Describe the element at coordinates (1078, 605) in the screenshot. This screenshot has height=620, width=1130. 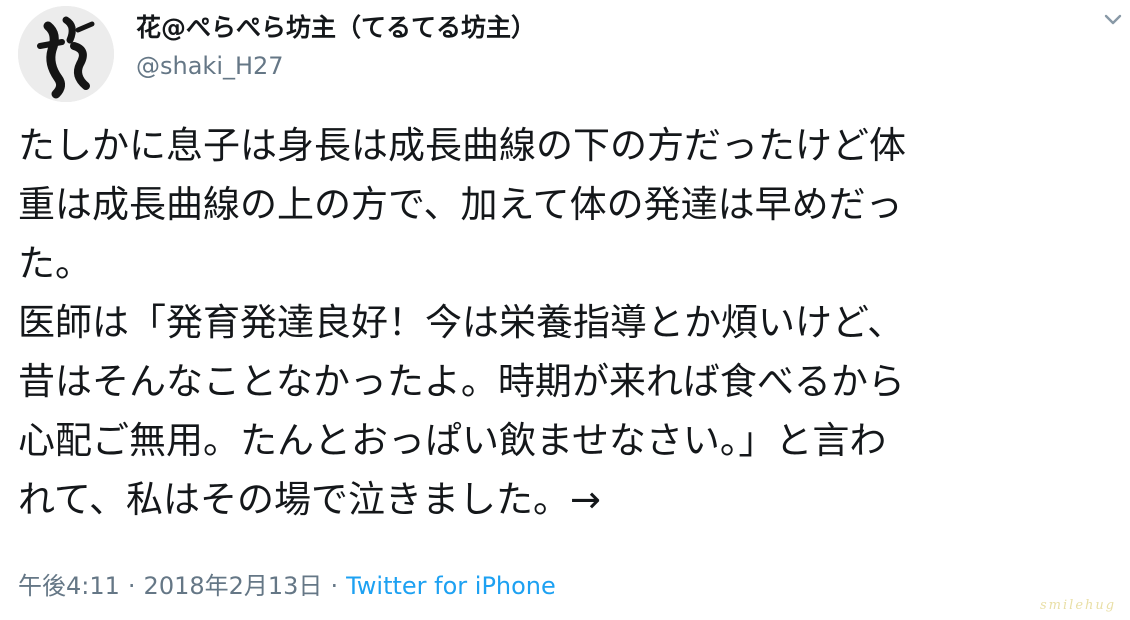
I see `watermark: smilehug` at that location.